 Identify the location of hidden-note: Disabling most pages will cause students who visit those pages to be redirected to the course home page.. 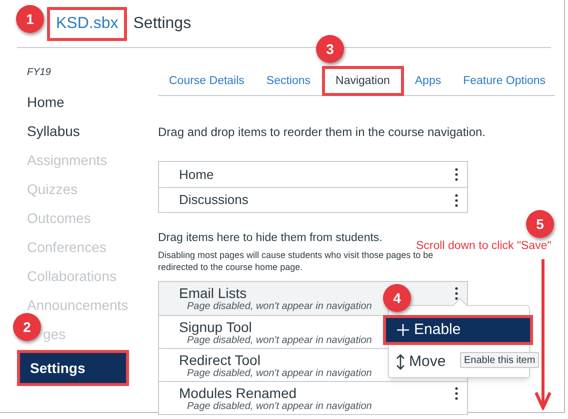
(296, 262).